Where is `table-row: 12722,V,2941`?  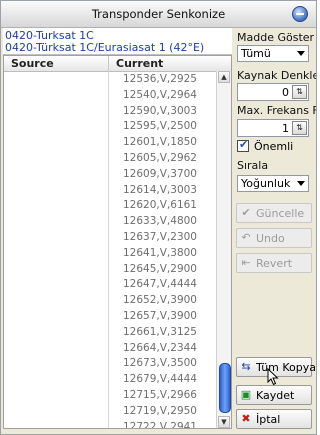 table-row: 12722,V,2941 is located at coordinates (163, 424).